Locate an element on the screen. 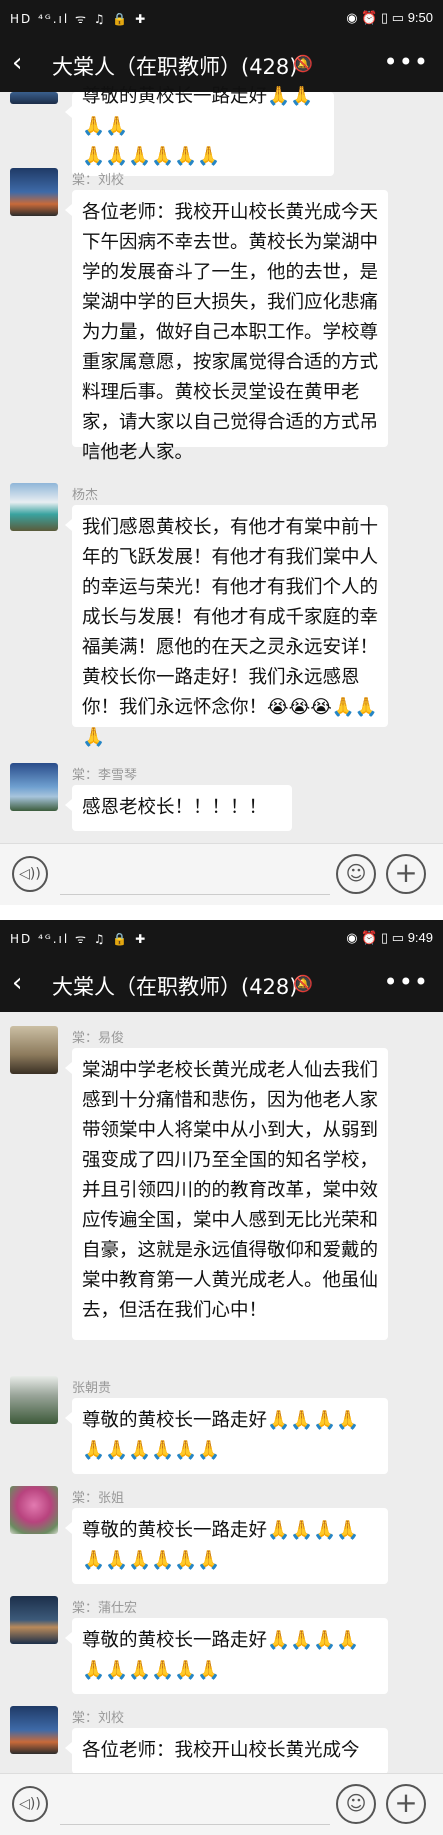 The width and height of the screenshot is (443, 1835). status-right-time: ◉ ⏰ ▯ ▭ 9:49 is located at coordinates (389, 937).